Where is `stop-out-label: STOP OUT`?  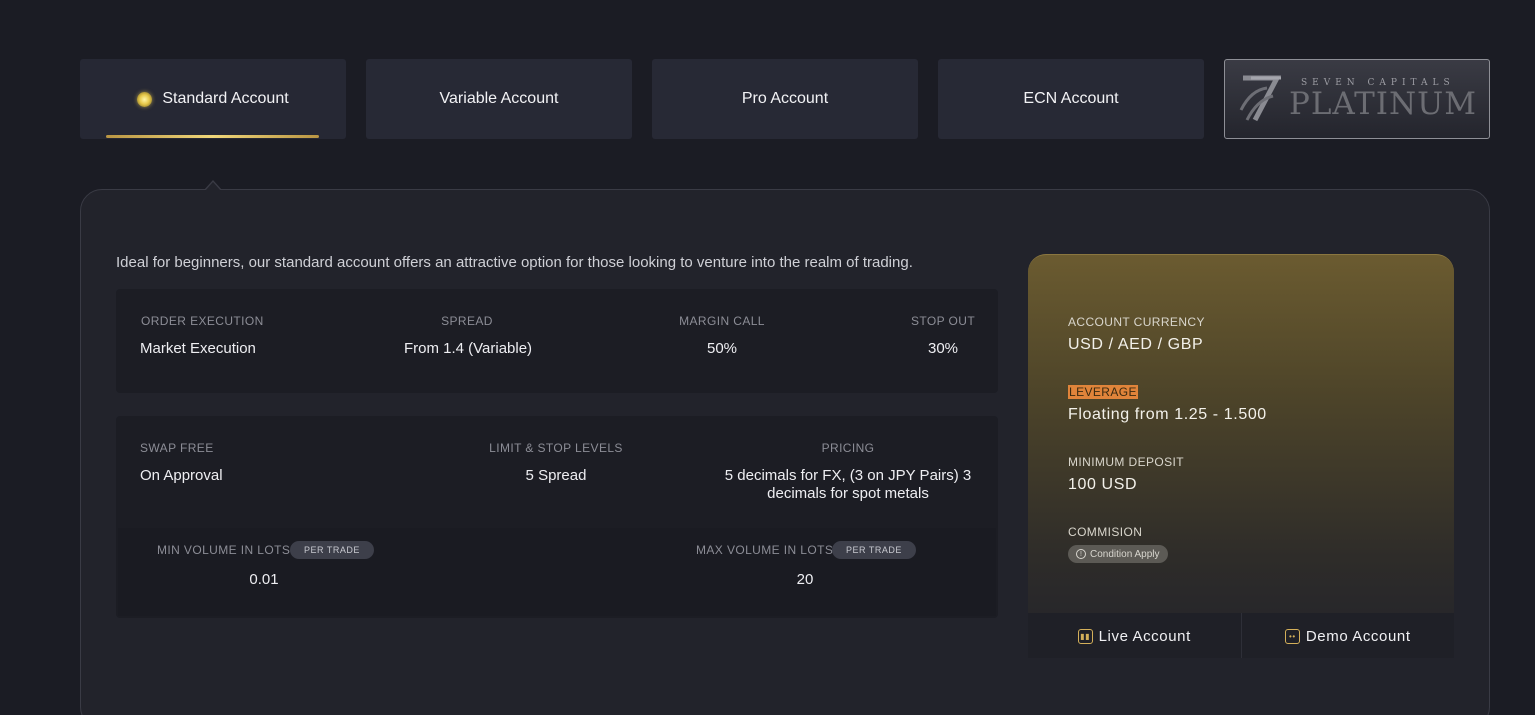 stop-out-label: STOP OUT is located at coordinates (943, 321).